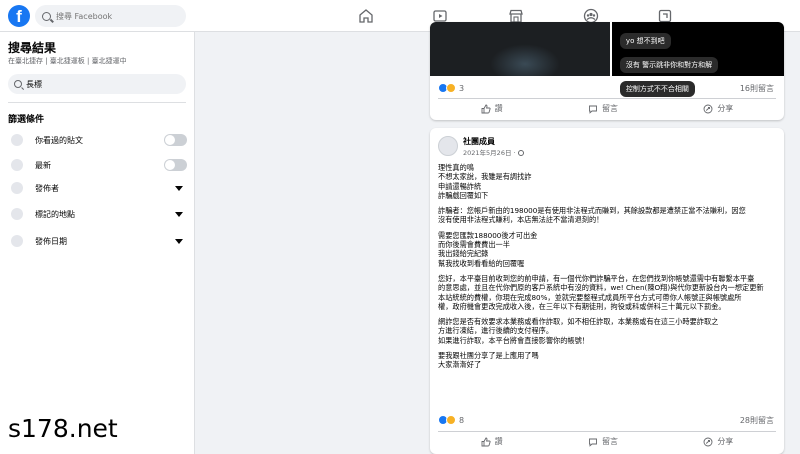  Describe the element at coordinates (43, 165) in the screenshot. I see `filter-label: 最新` at that location.